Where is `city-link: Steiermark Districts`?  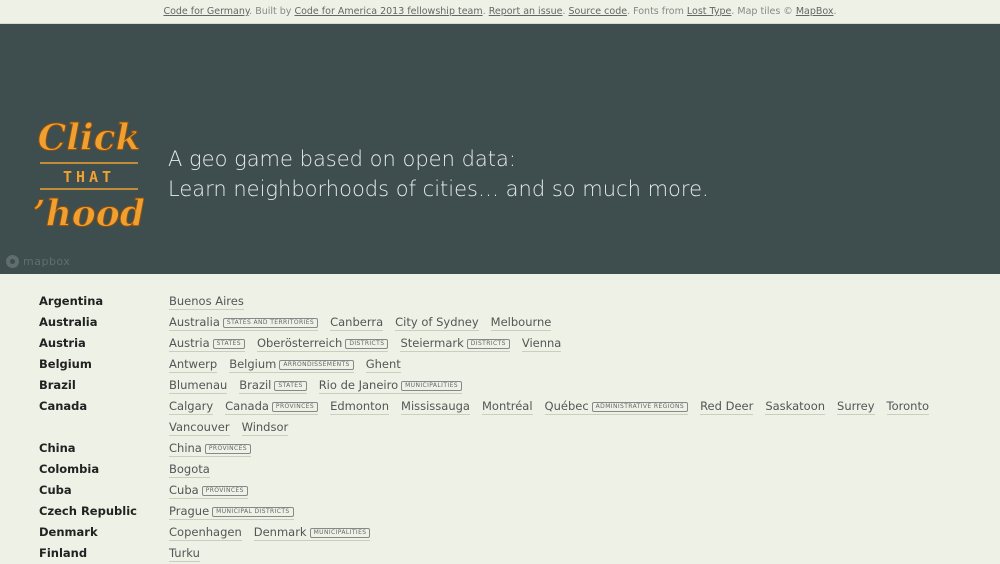 city-link: Steiermark Districts is located at coordinates (455, 344).